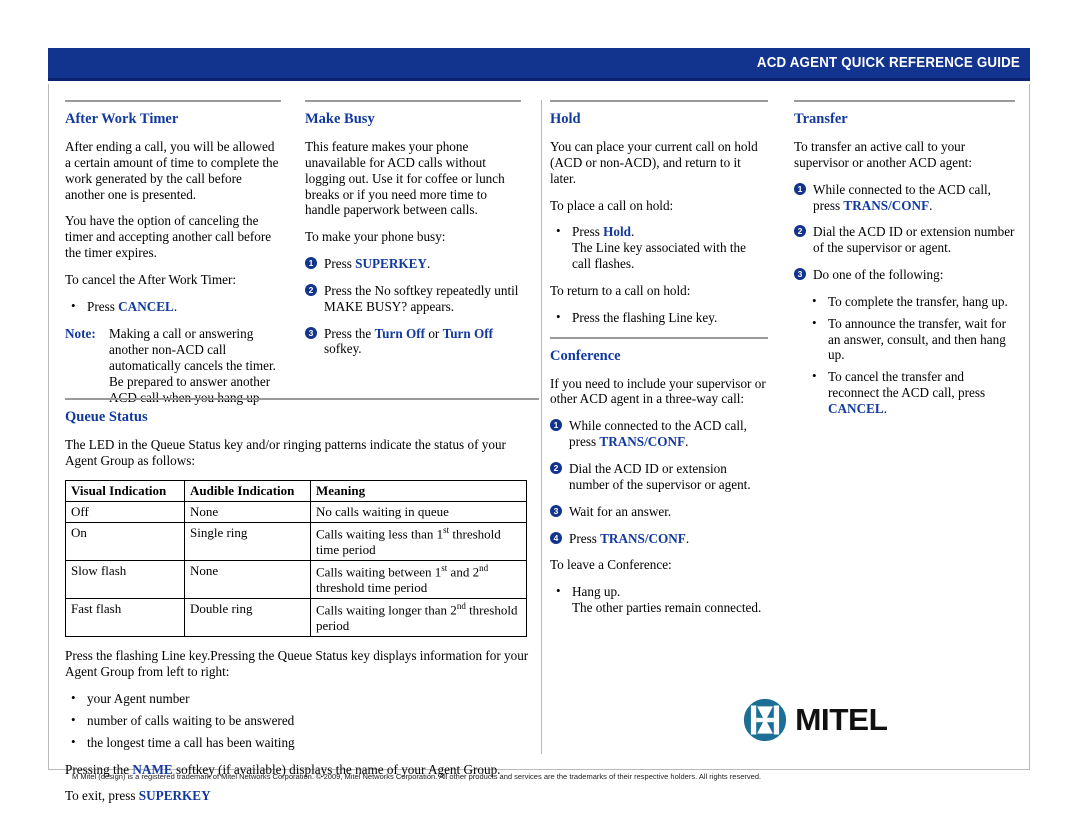  Describe the element at coordinates (125, 512) in the screenshot. I see `cell-visual: Off` at that location.